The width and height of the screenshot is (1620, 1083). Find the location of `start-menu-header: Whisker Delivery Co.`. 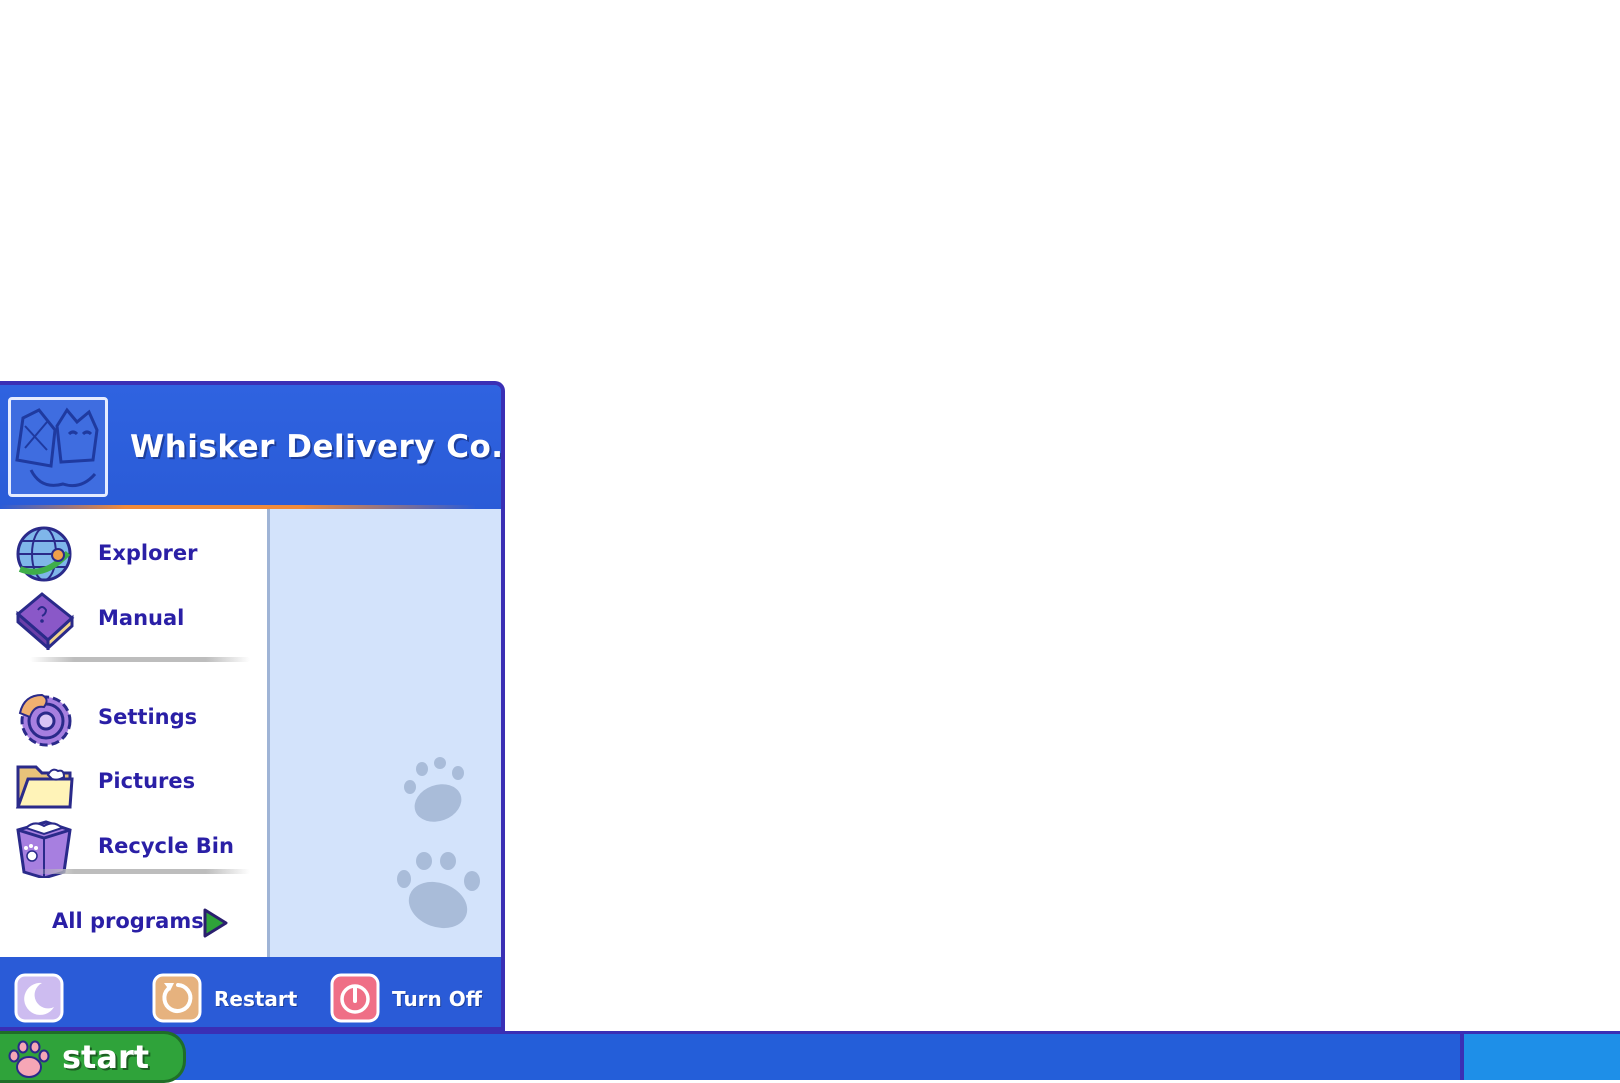

start-menu-header: Whisker Delivery Co. is located at coordinates (250, 447).